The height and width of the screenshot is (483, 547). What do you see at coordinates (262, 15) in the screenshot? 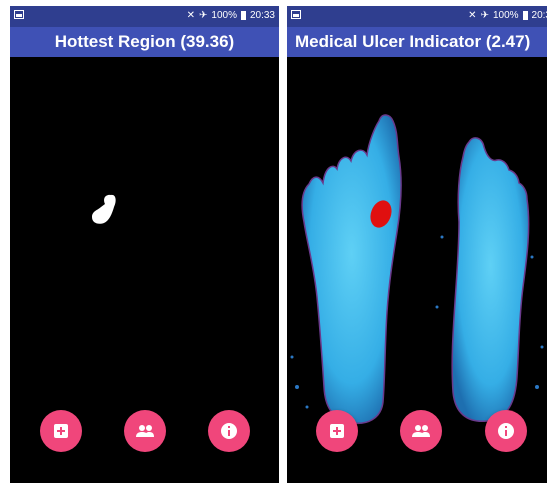
I see `clock: 20:33` at bounding box center [262, 15].